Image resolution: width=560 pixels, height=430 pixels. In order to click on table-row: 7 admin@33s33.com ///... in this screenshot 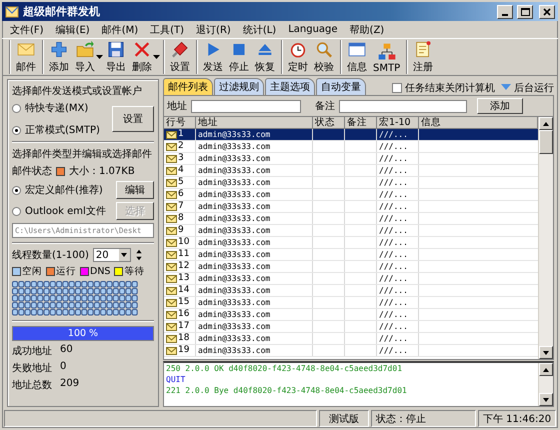, I will do `click(351, 207)`.